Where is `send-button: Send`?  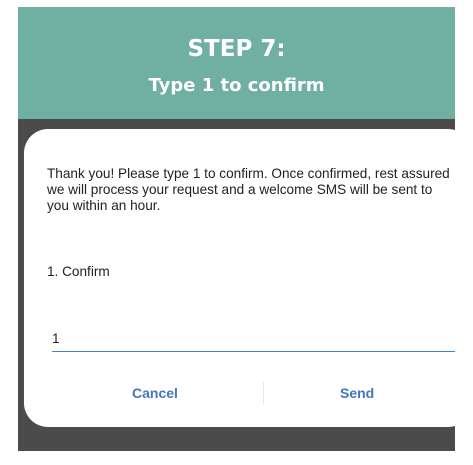 send-button: Send is located at coordinates (357, 393).